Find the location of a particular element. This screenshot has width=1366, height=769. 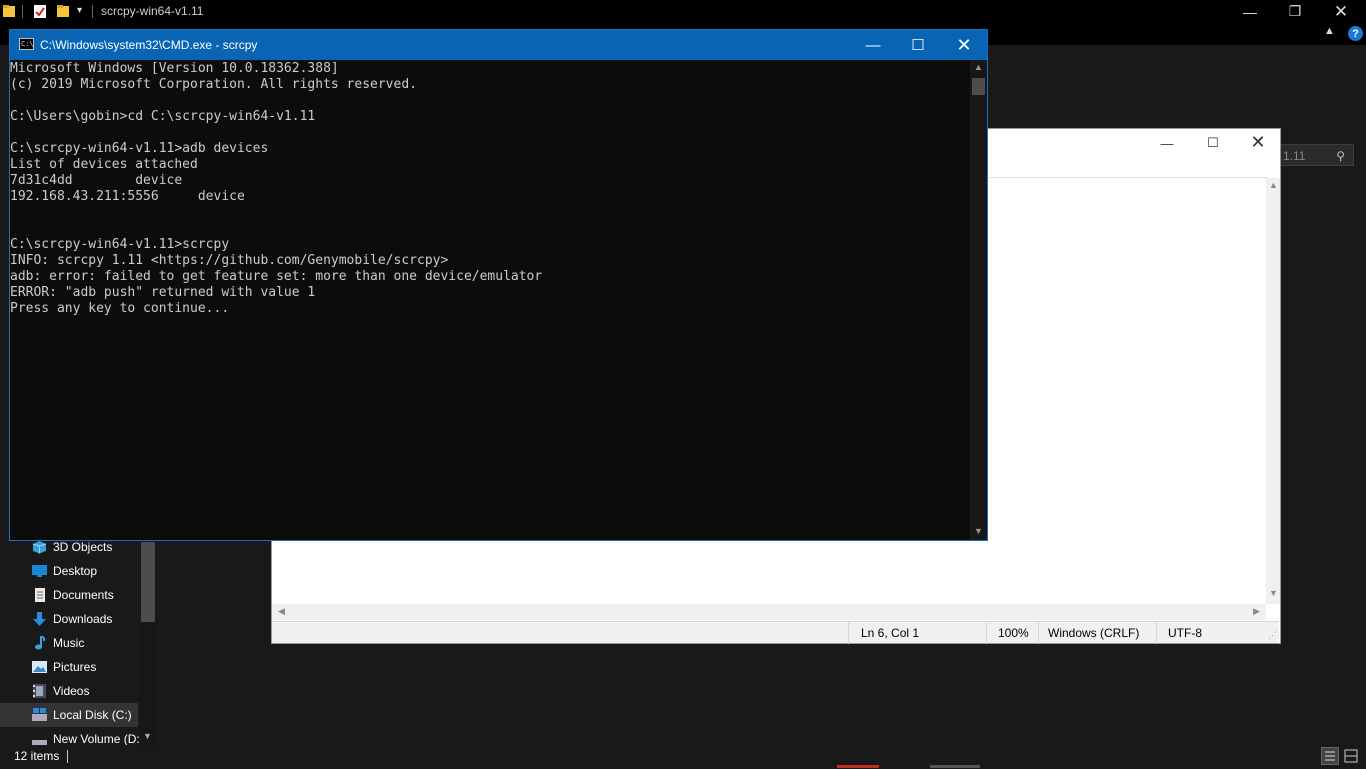

item-count: 12 items is located at coordinates (37, 756).